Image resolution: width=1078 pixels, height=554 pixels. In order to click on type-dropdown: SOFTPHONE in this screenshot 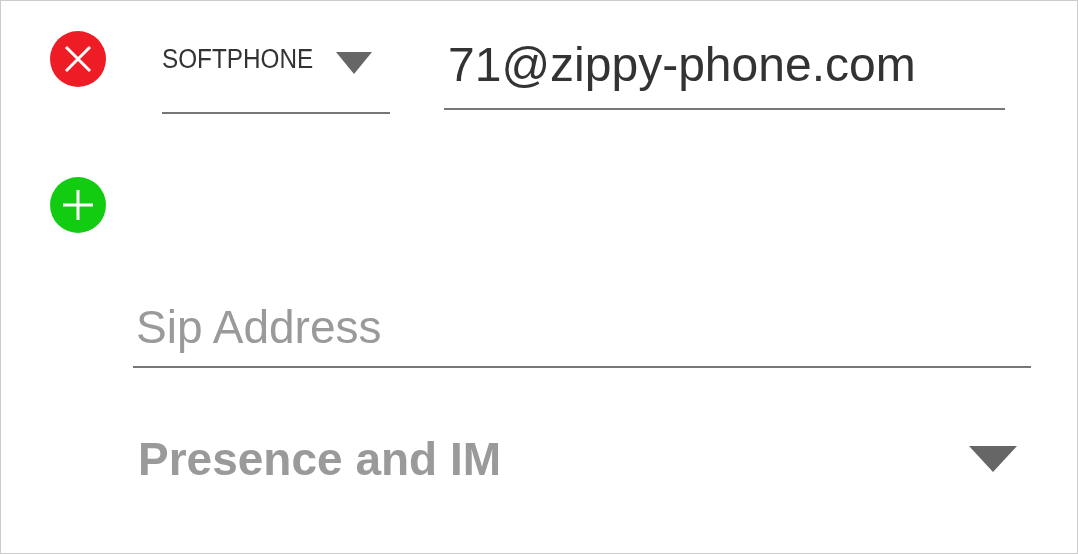, I will do `click(276, 72)`.